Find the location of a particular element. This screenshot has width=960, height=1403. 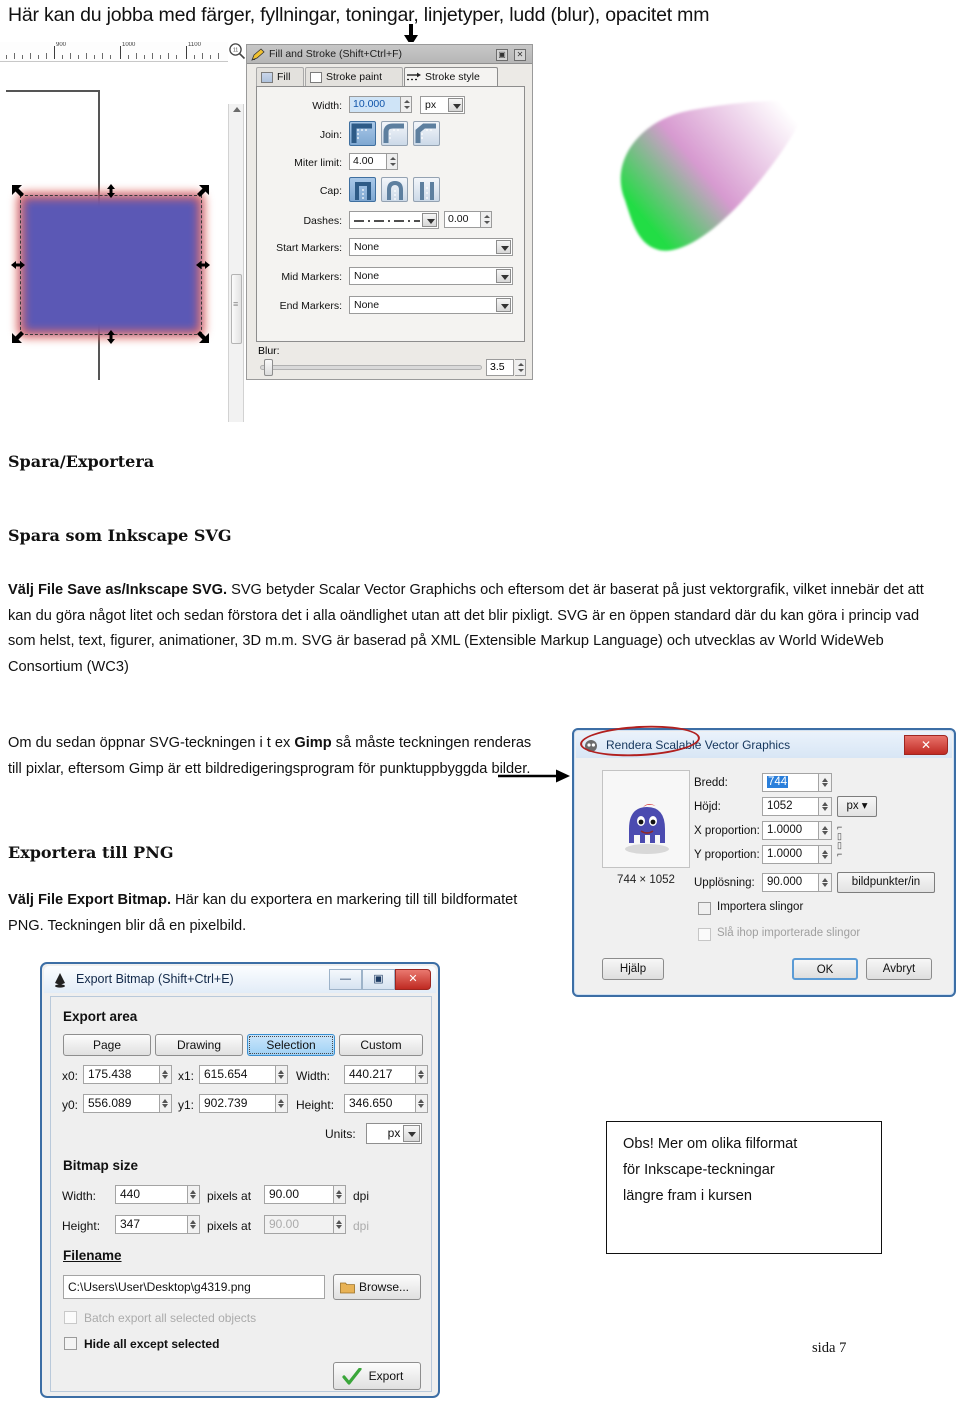

y-proportion-input: 1.0000 is located at coordinates (790, 854).